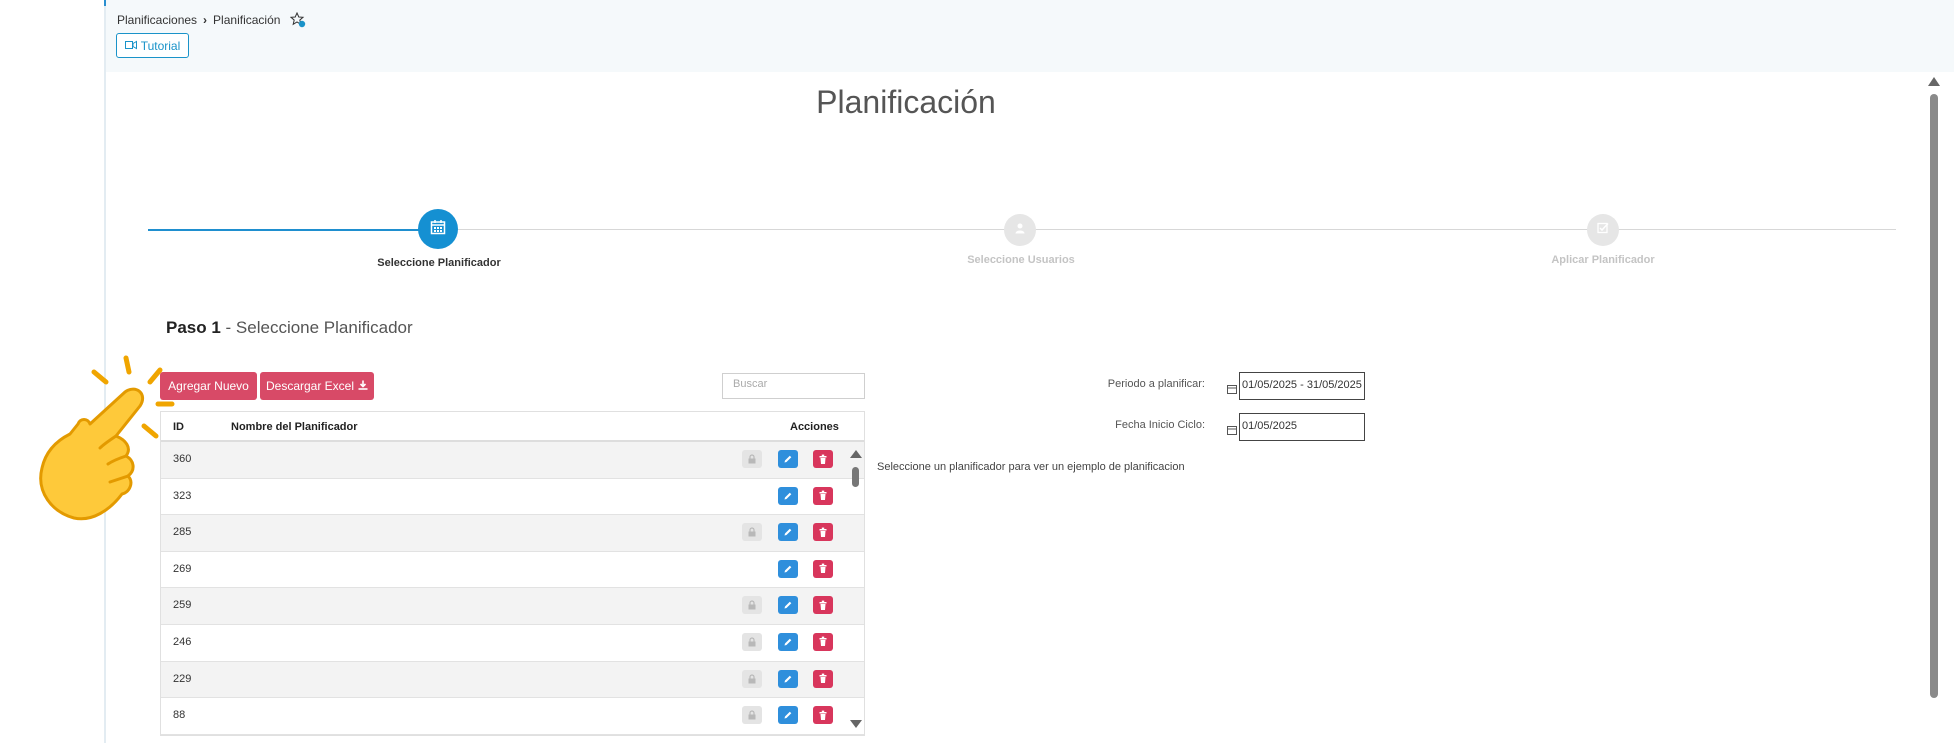 The width and height of the screenshot is (1954, 743). Describe the element at coordinates (182, 568) in the screenshot. I see `row-id: 269` at that location.